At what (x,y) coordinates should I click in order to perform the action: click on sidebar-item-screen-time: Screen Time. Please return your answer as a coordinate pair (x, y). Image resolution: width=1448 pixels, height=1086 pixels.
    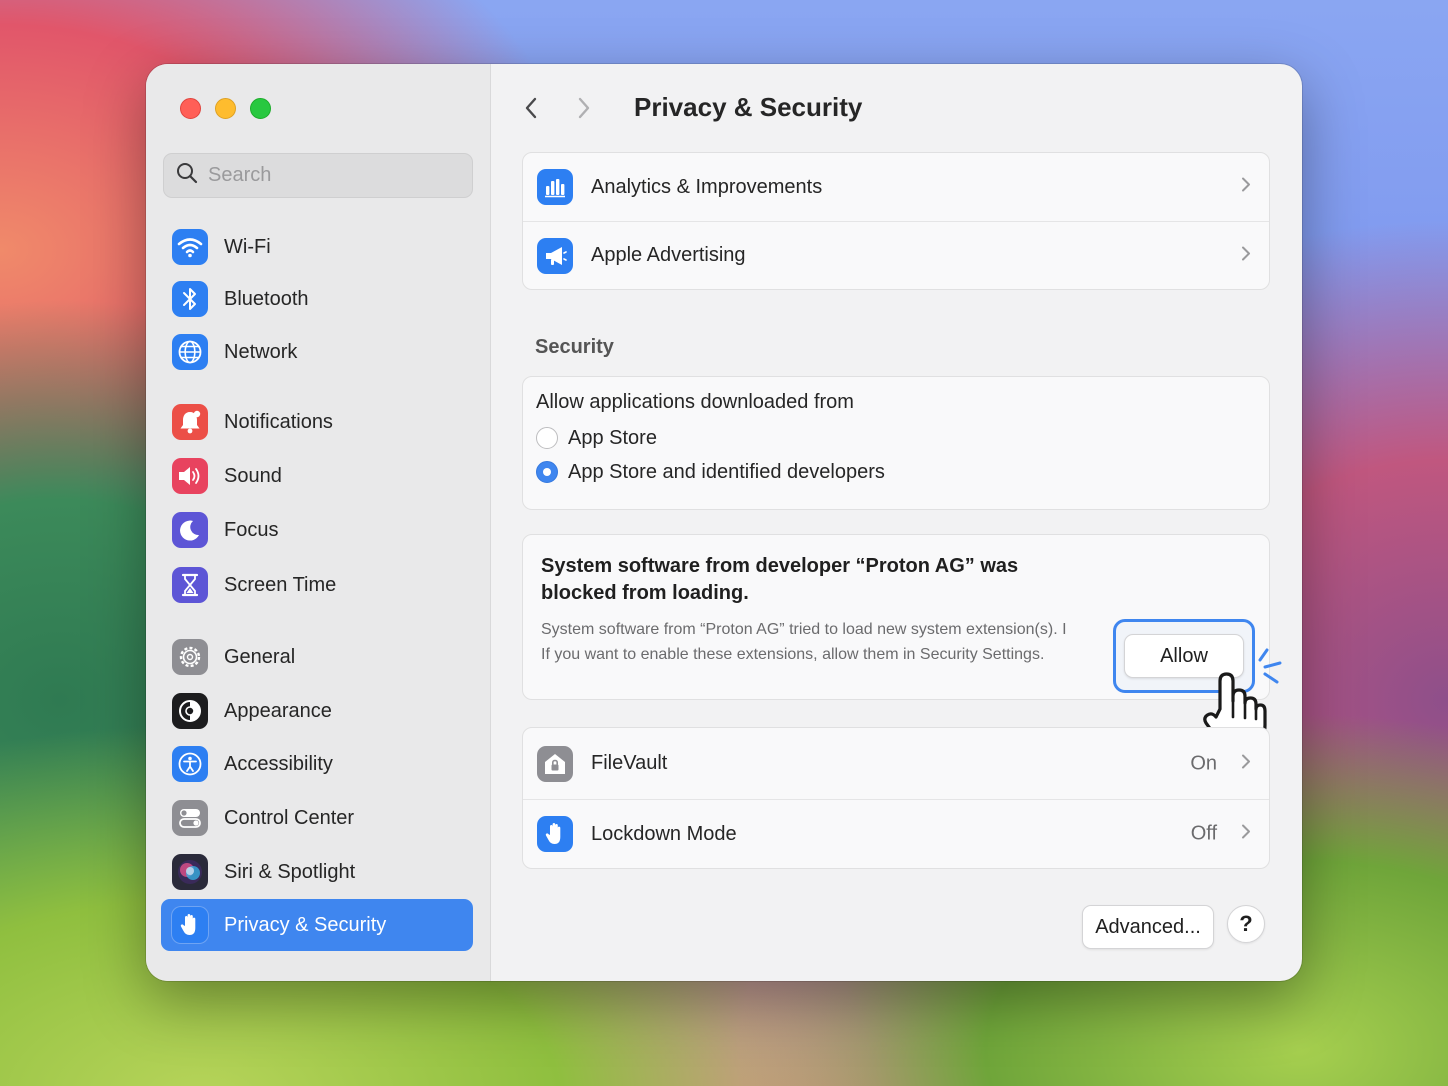
    Looking at the image, I should click on (317, 585).